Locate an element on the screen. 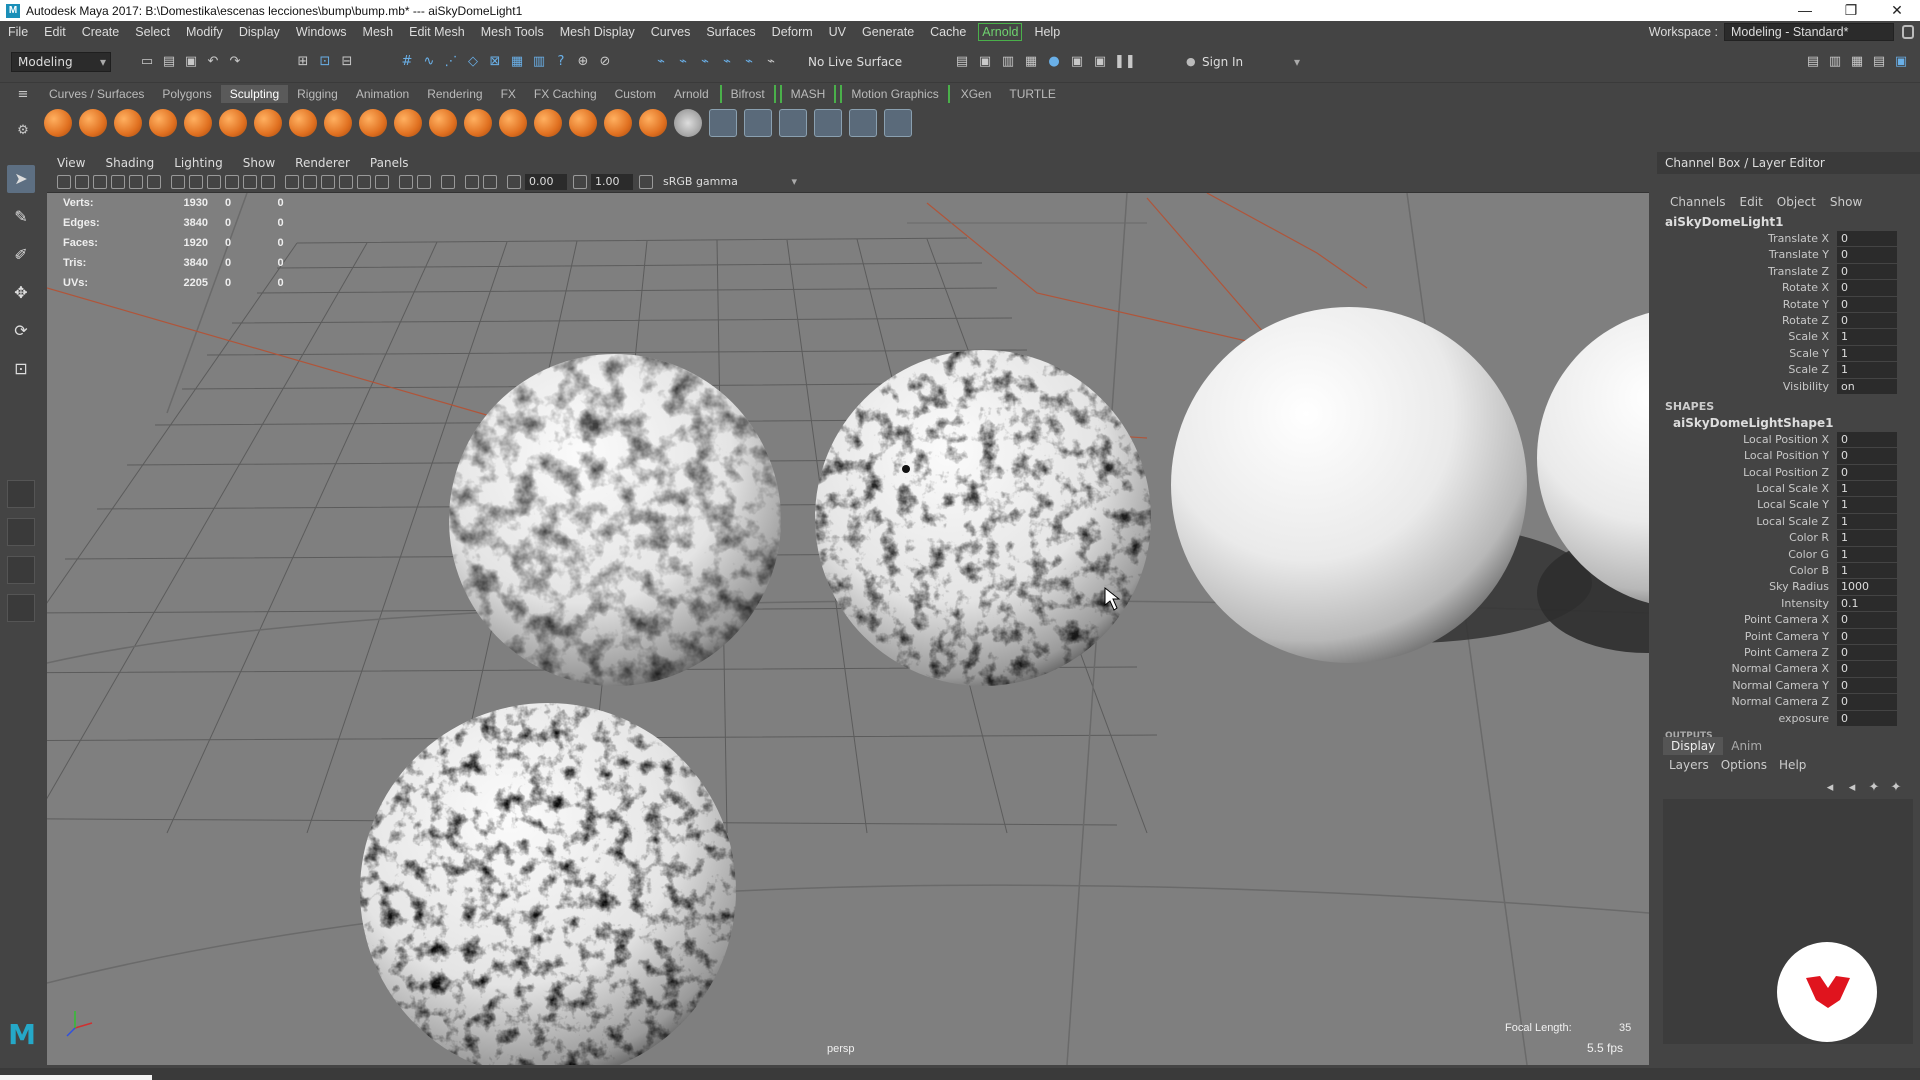 This screenshot has height=1080, width=1920. le-menu-options: Options is located at coordinates (1744, 765).